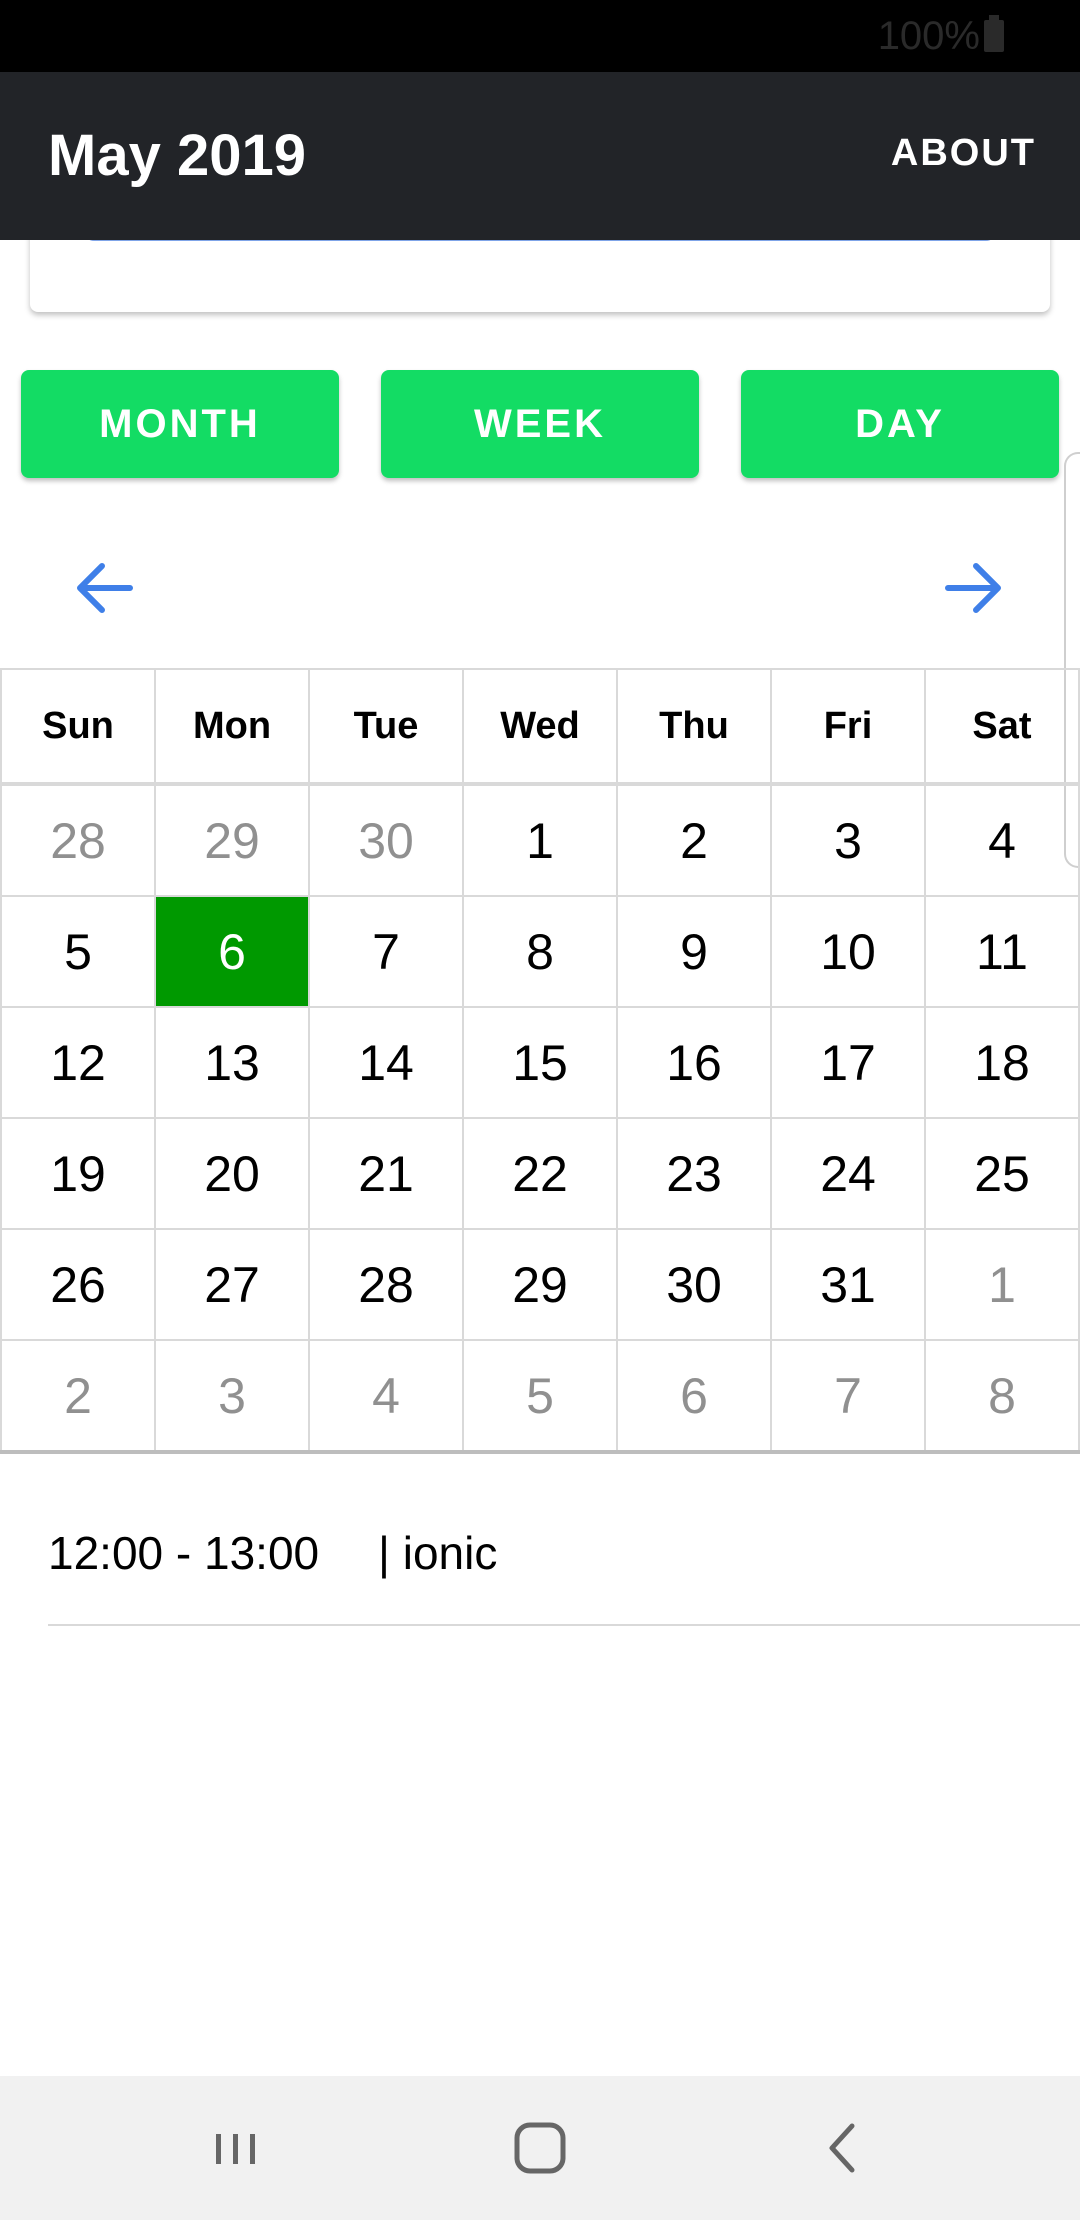 The height and width of the screenshot is (2220, 1080). I want to click on home-icon, so click(540, 2148).